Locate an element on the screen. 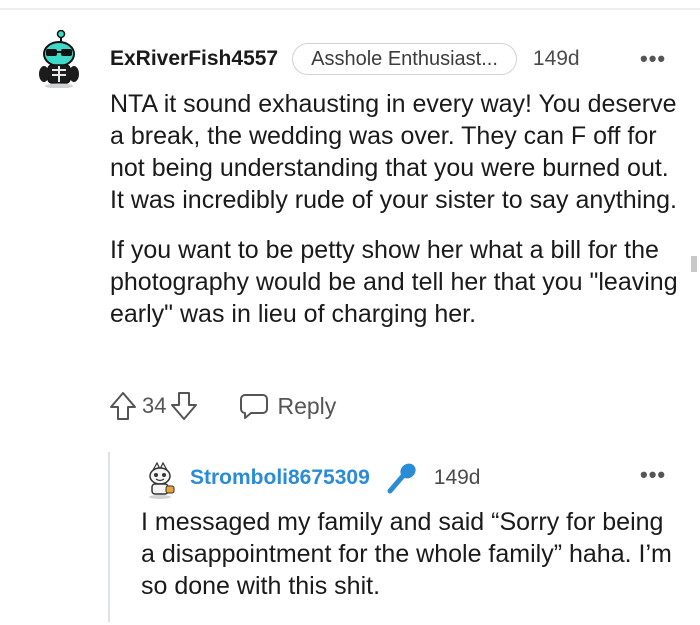 Image resolution: width=700 pixels, height=625 pixels. top-divider is located at coordinates (350, 9).